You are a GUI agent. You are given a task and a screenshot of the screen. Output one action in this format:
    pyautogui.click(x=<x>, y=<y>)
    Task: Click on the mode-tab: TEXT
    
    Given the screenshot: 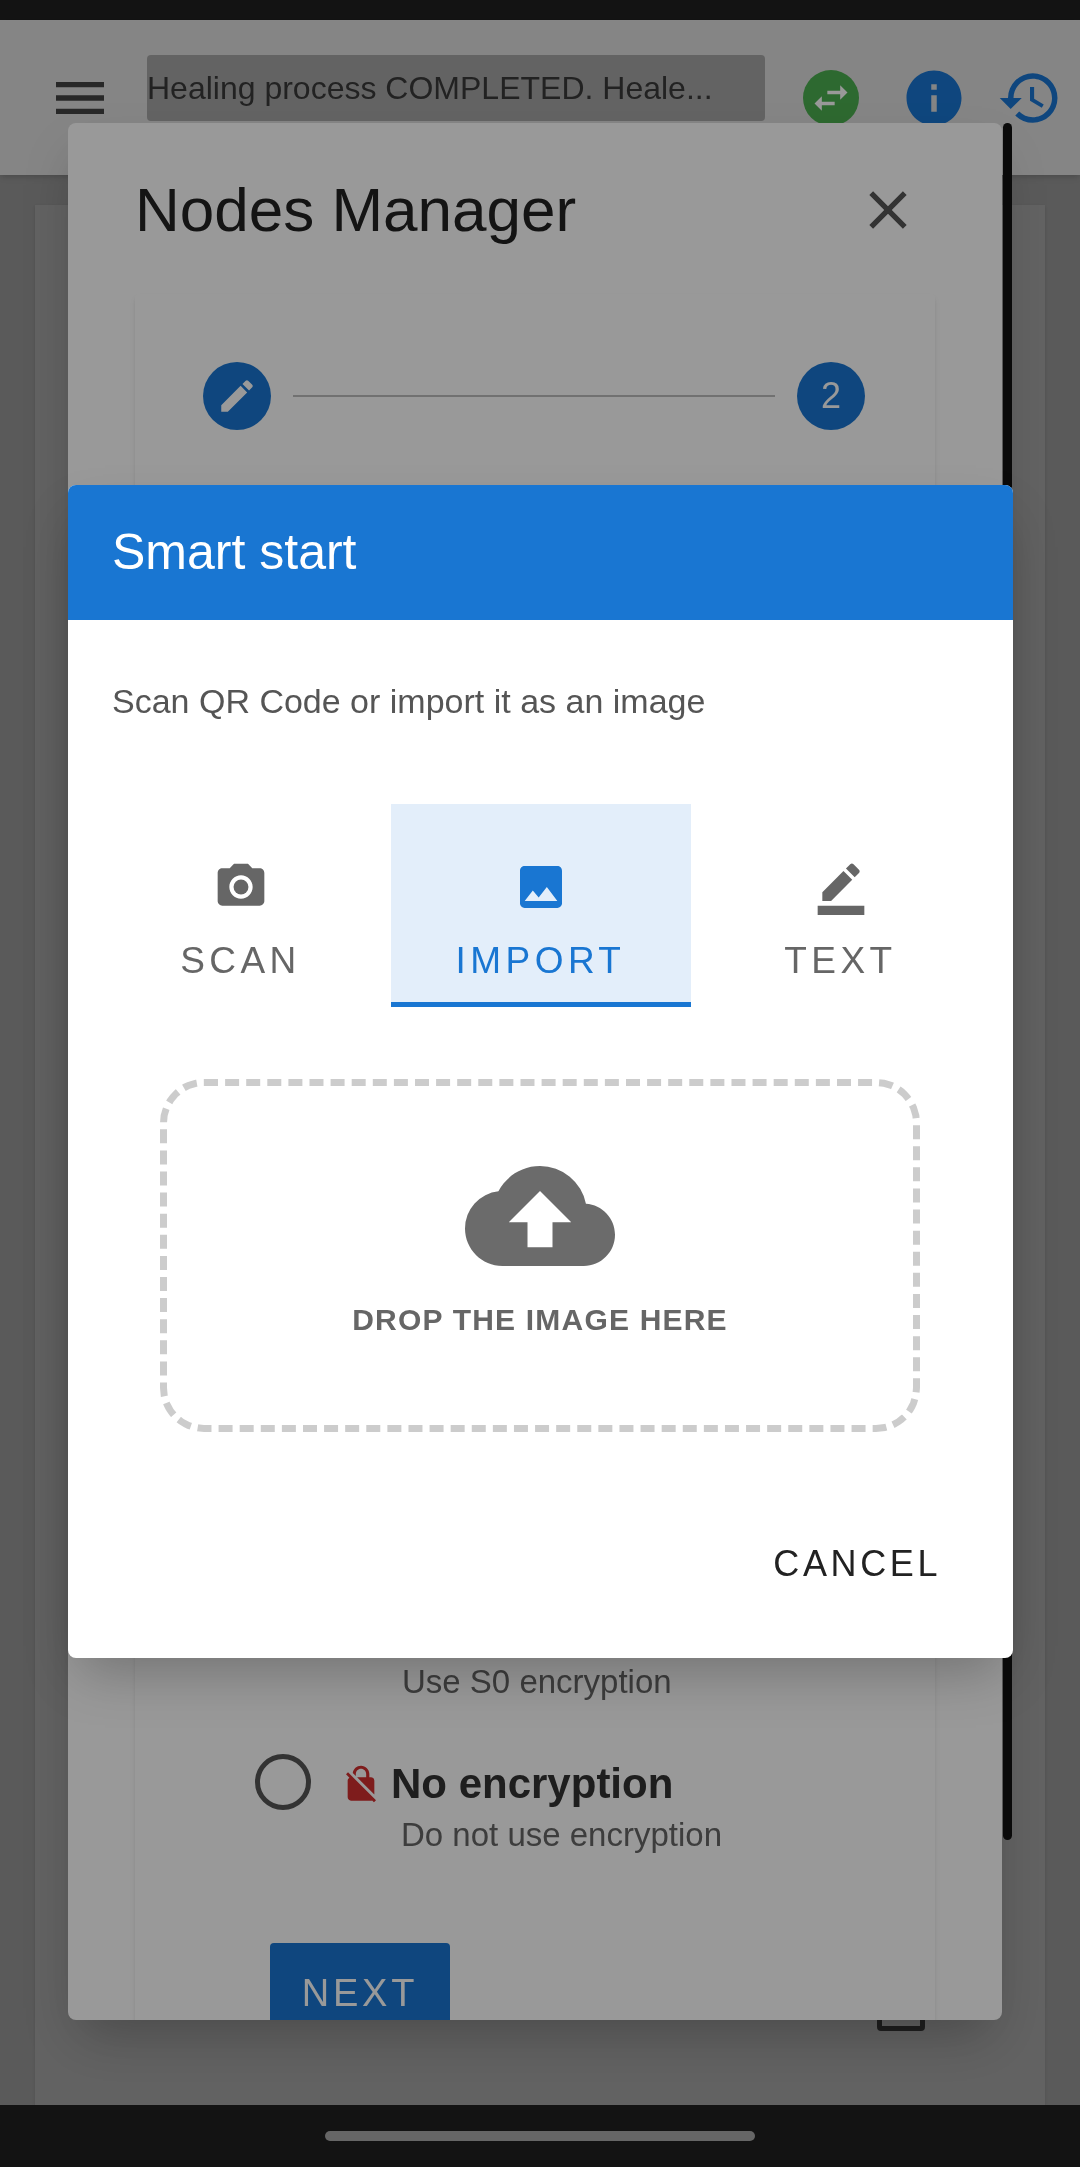 What is the action you would take?
    pyautogui.click(x=840, y=905)
    